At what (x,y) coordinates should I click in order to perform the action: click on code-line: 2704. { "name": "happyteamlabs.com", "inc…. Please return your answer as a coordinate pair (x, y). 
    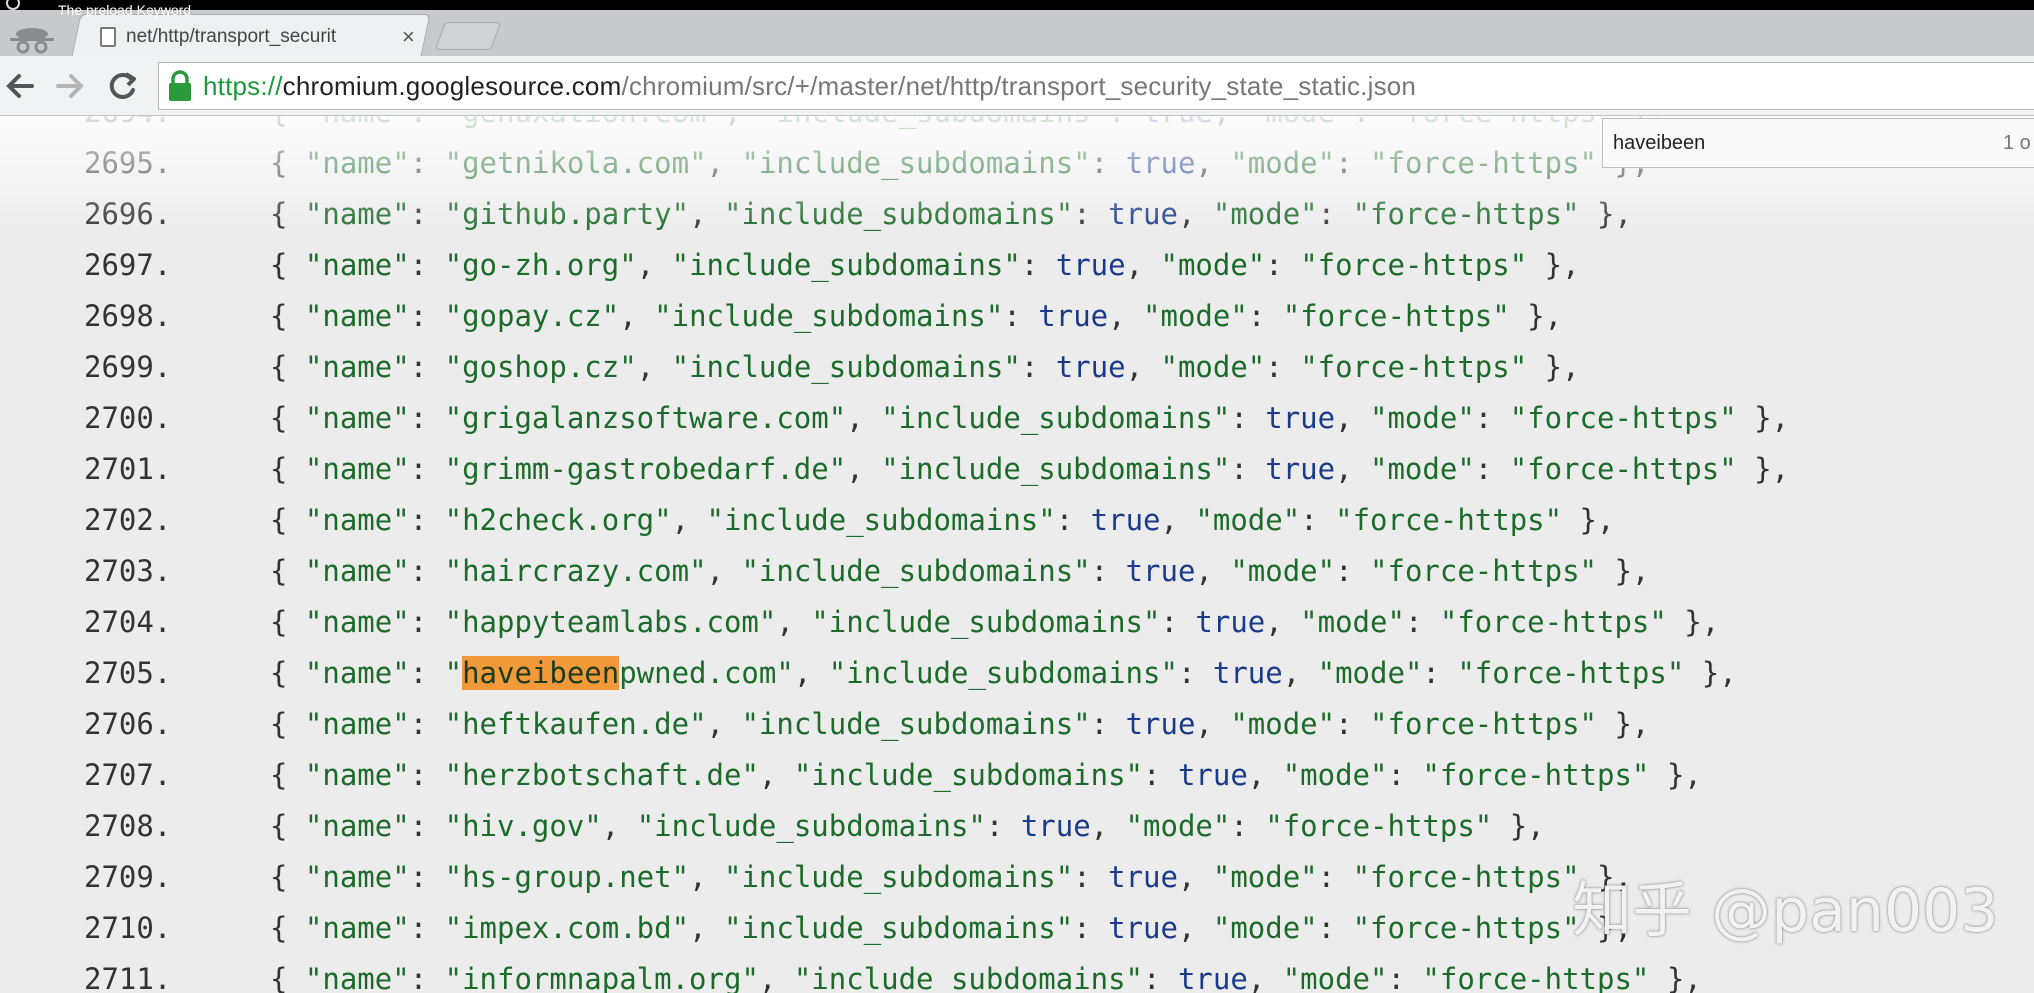
    Looking at the image, I should click on (1017, 622).